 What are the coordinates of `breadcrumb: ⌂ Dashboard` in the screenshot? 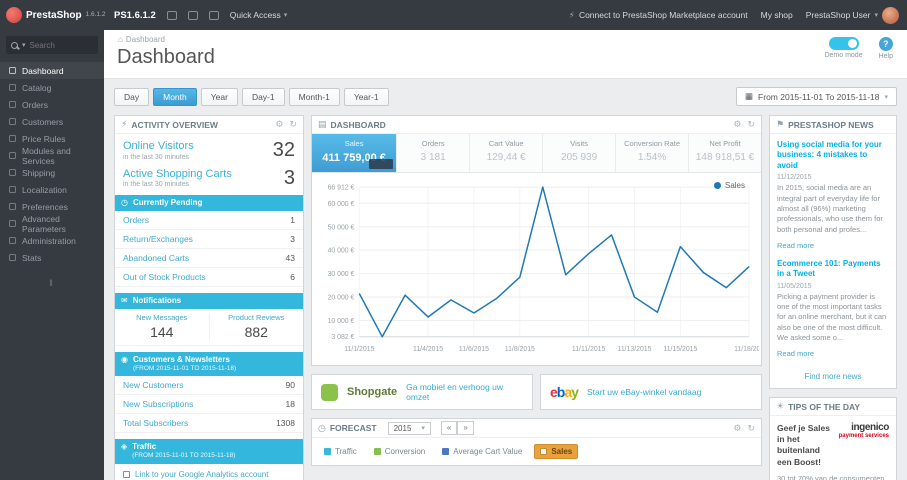 It's located at (141, 39).